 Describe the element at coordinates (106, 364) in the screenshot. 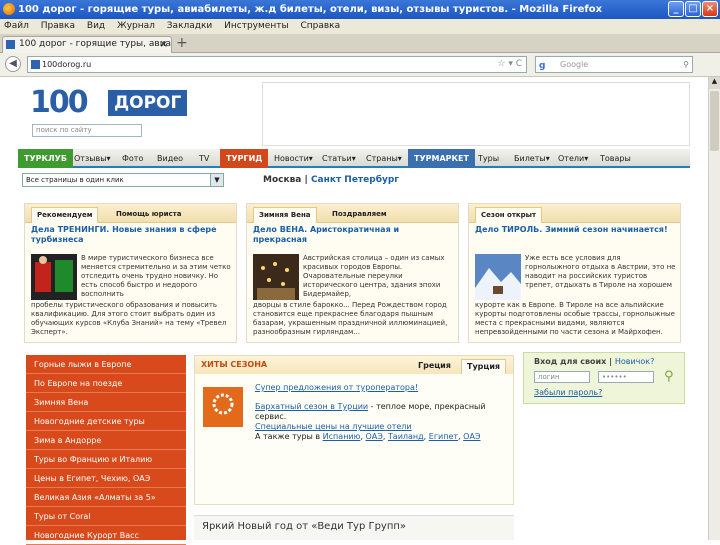

I see `left-menu-item: Горные лыжи в Европе` at that location.